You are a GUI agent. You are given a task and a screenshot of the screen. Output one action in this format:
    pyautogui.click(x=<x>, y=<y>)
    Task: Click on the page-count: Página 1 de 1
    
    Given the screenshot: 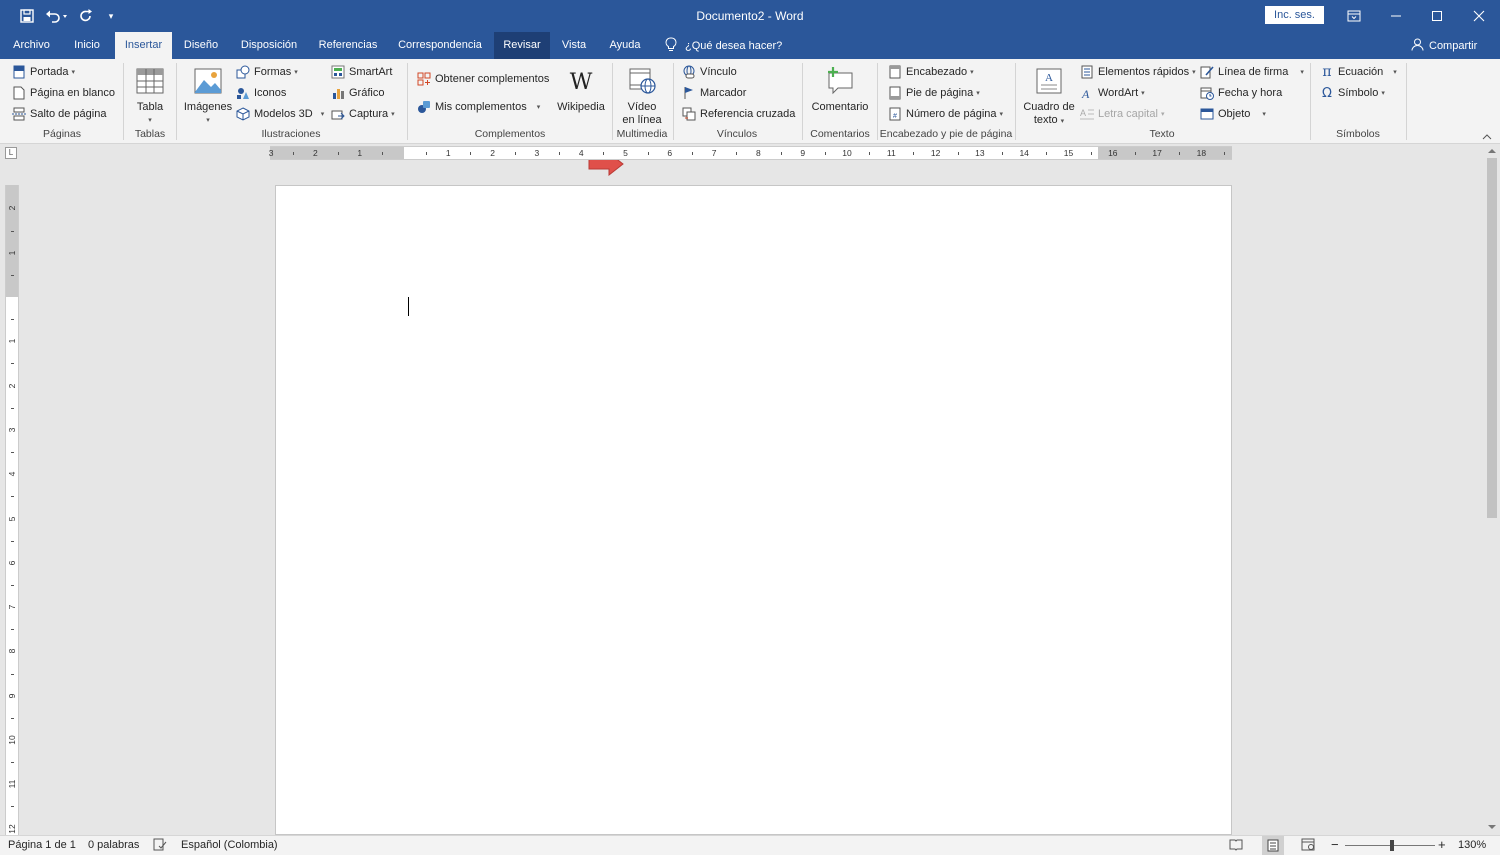 What is the action you would take?
    pyautogui.click(x=42, y=845)
    